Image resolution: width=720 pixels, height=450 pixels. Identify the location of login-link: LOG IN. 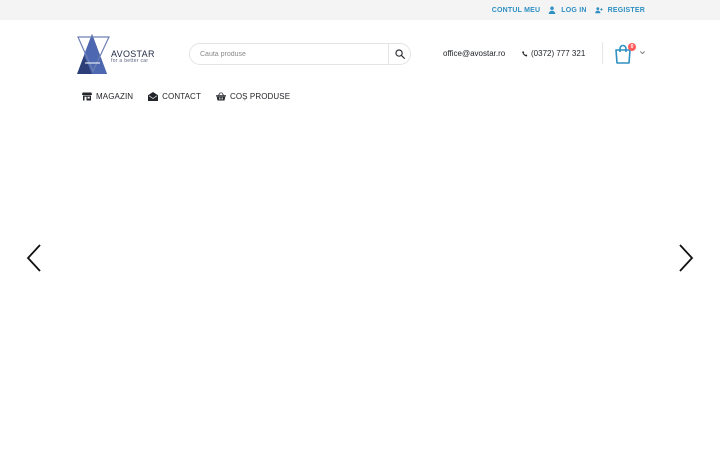
(567, 10).